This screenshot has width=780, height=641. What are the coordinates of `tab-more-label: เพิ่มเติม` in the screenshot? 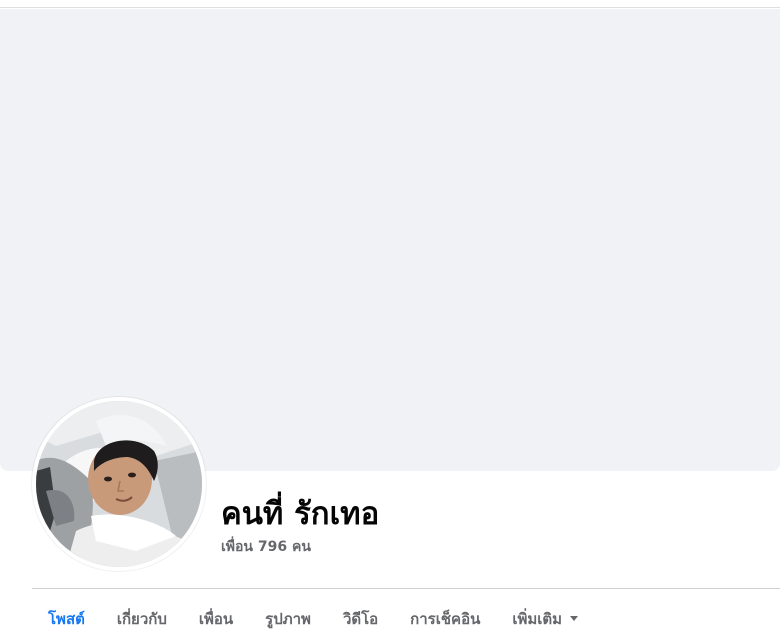 It's located at (537, 618).